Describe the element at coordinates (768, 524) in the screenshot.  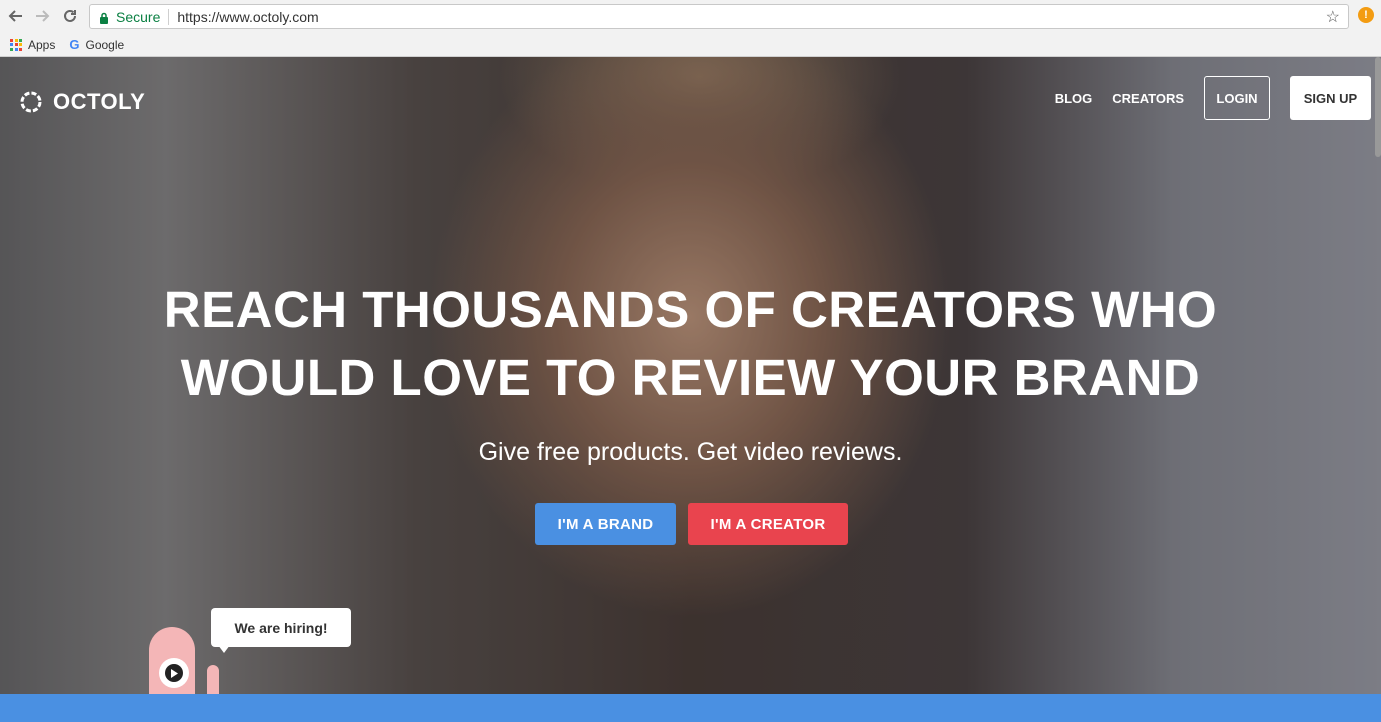
I see `creator-cta-button: I'M A CREATOR` at that location.